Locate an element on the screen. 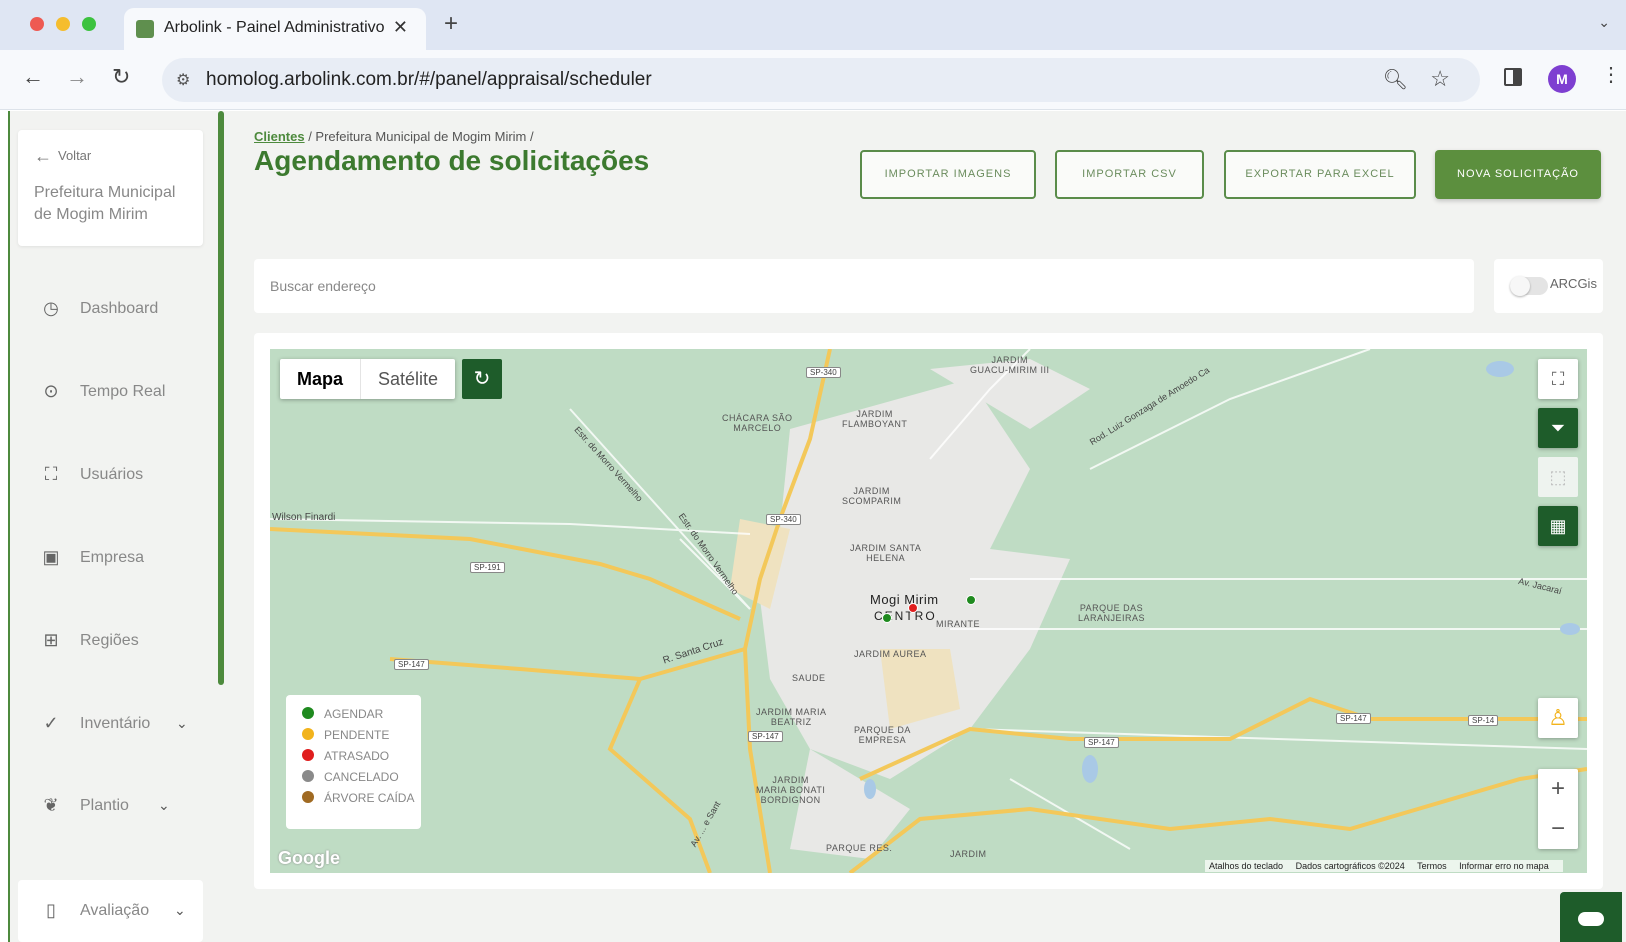 Image resolution: width=1626 pixels, height=942 pixels. check-circle-icon: ✓ is located at coordinates (51, 723).